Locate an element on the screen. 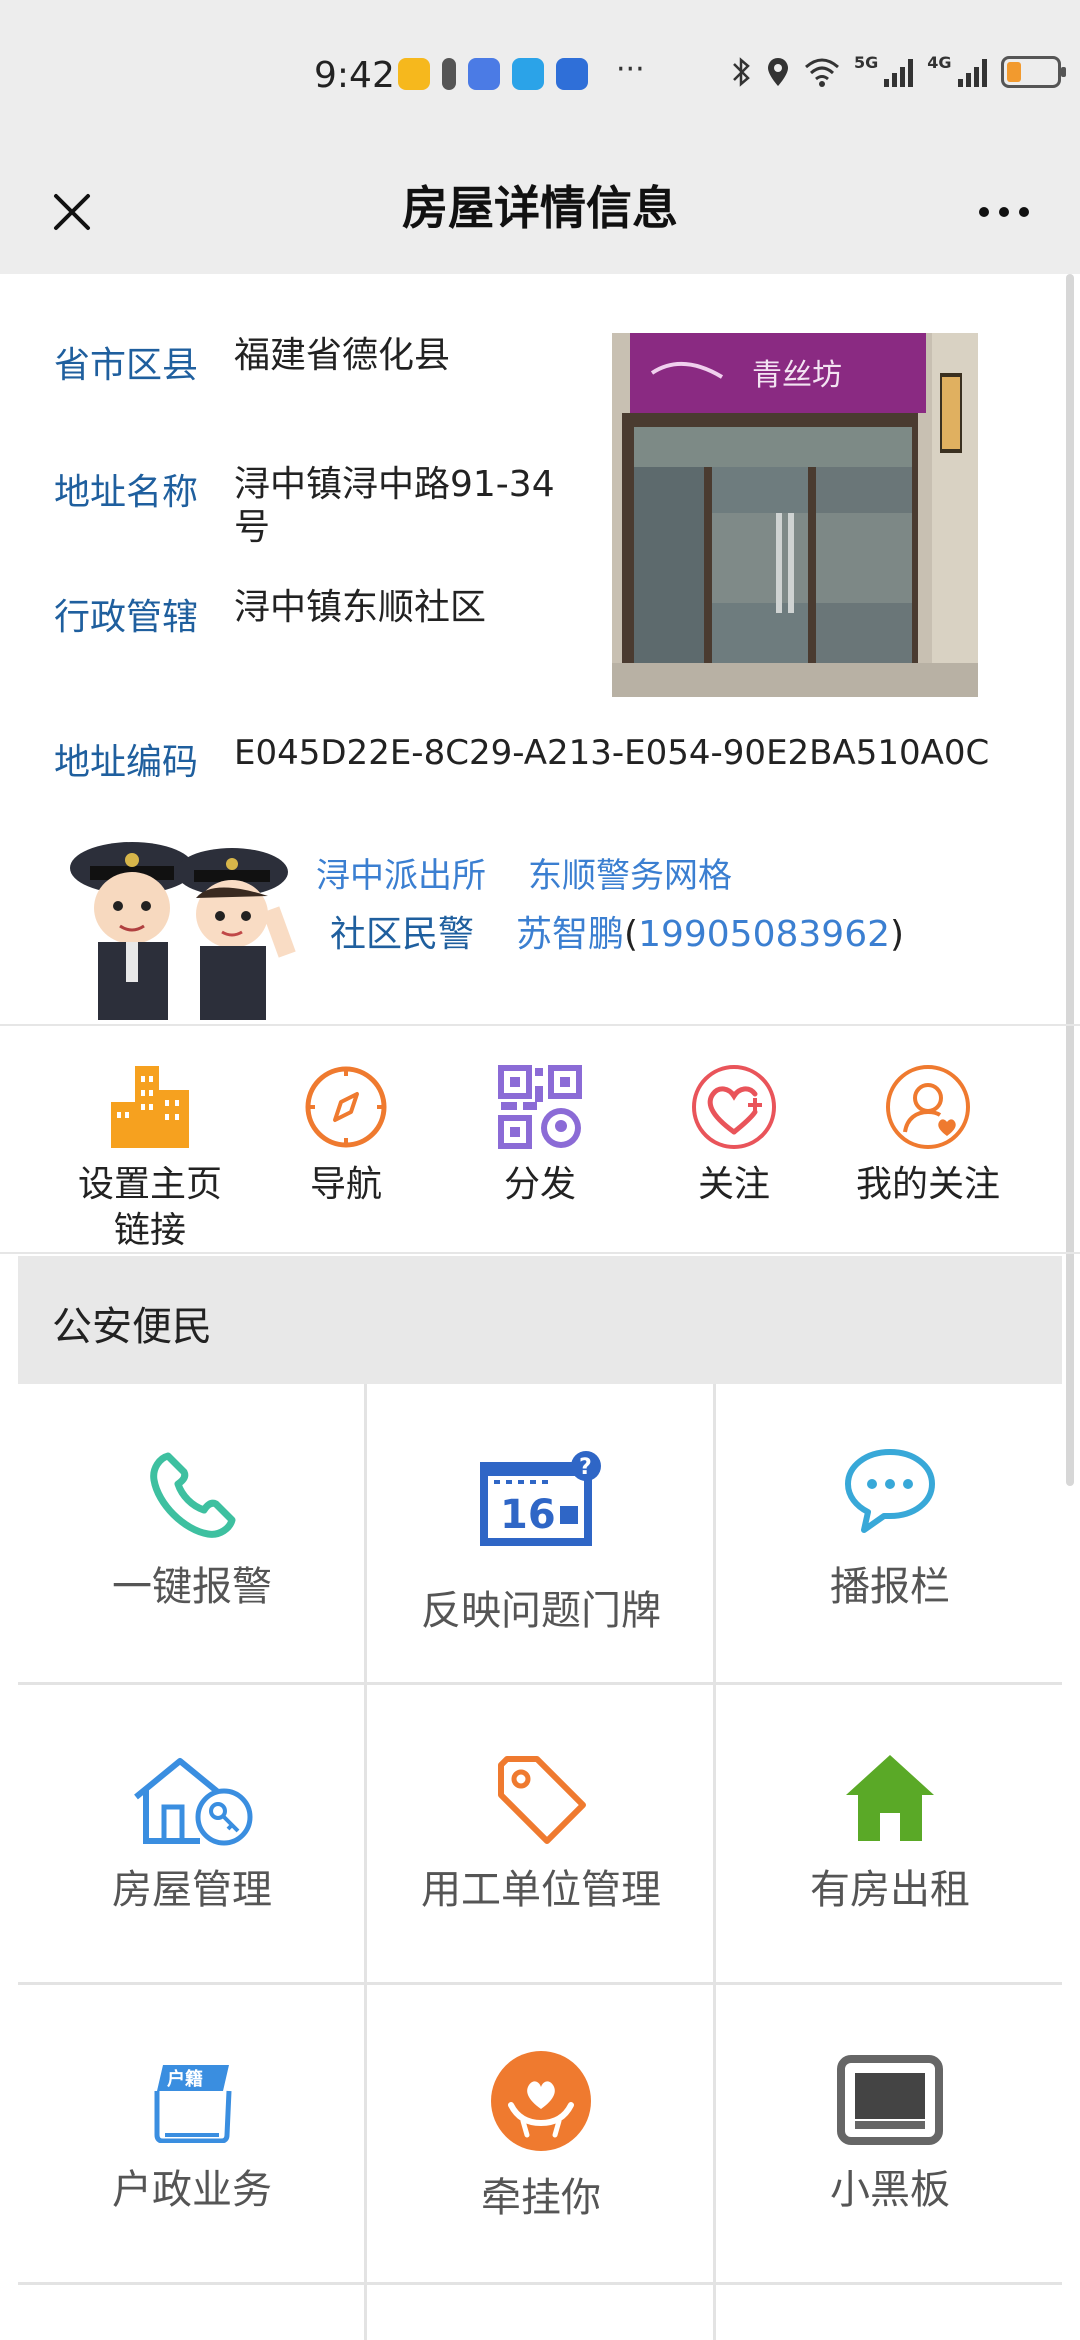 Image resolution: width=1080 pixels, height=2340 pixels. bulb-app-icon is located at coordinates (572, 74).